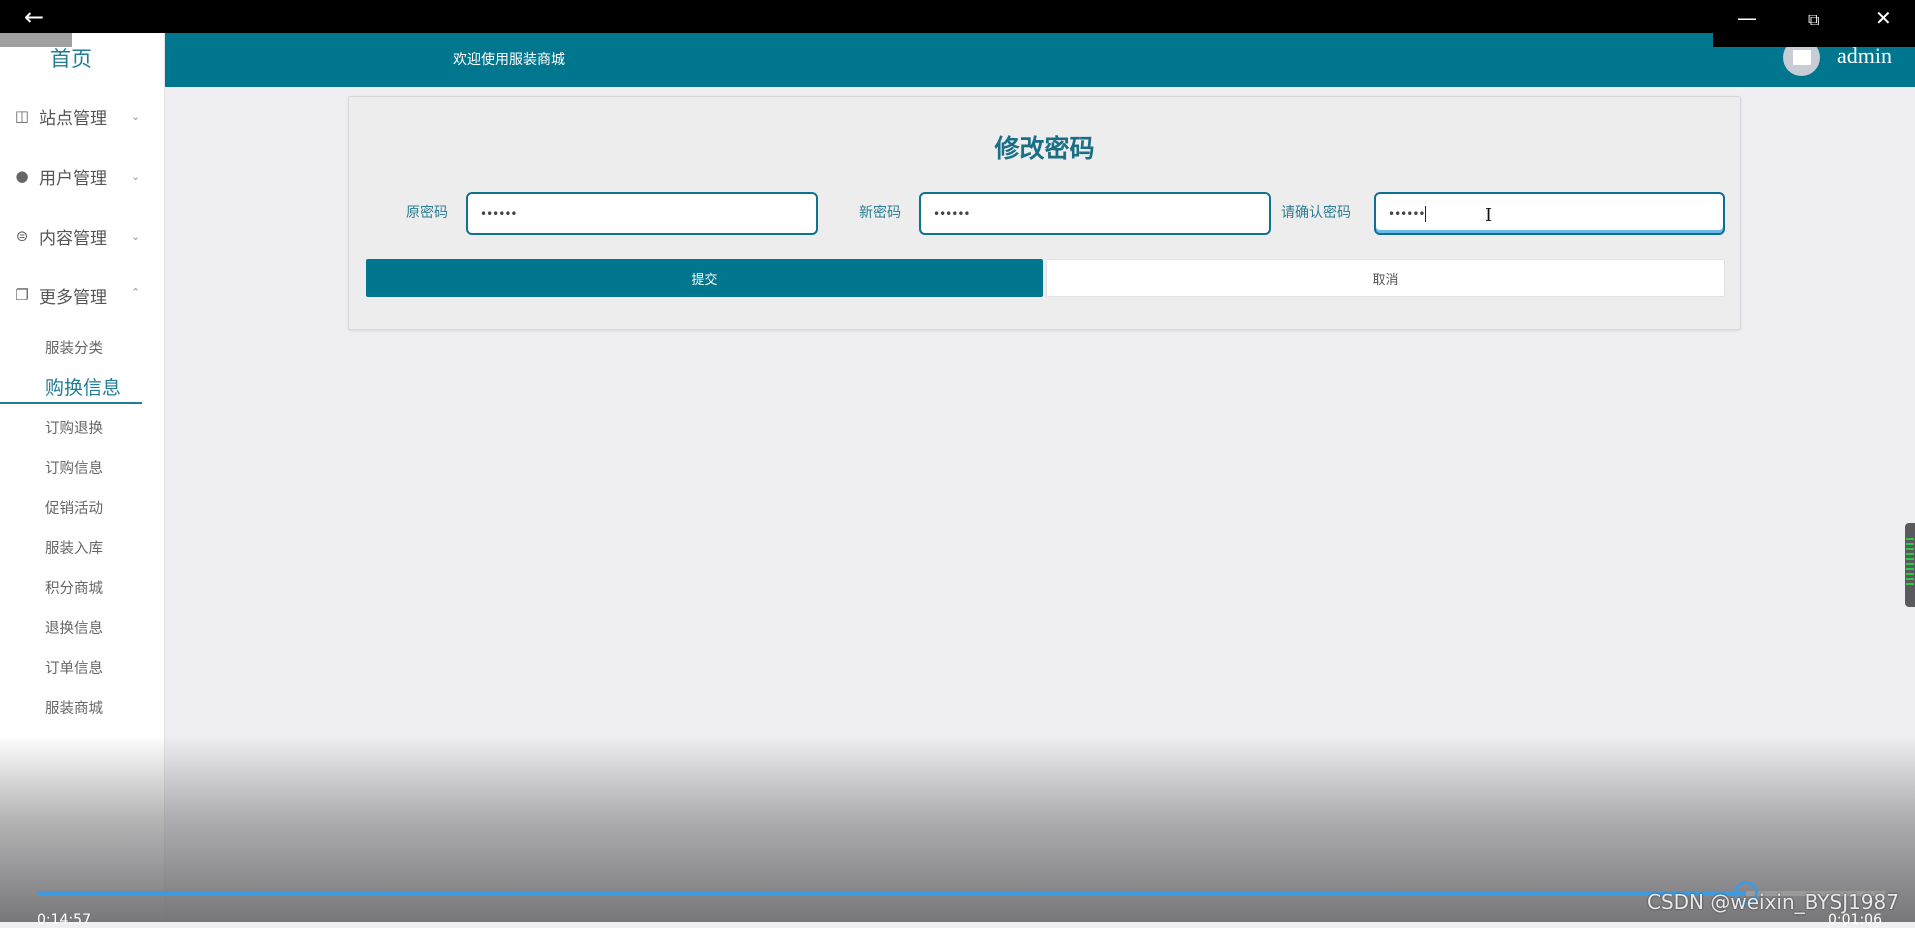 The height and width of the screenshot is (928, 1915). I want to click on window-titlebar, so click(957, 16).